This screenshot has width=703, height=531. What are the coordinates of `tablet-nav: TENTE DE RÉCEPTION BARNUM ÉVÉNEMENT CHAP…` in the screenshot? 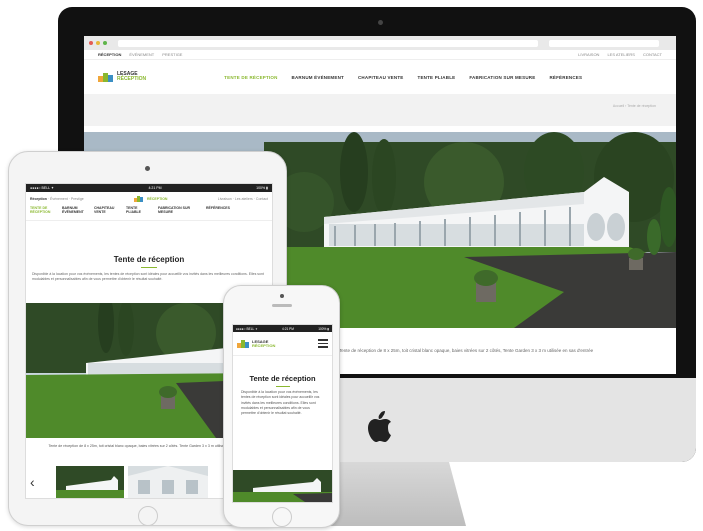 It's located at (149, 213).